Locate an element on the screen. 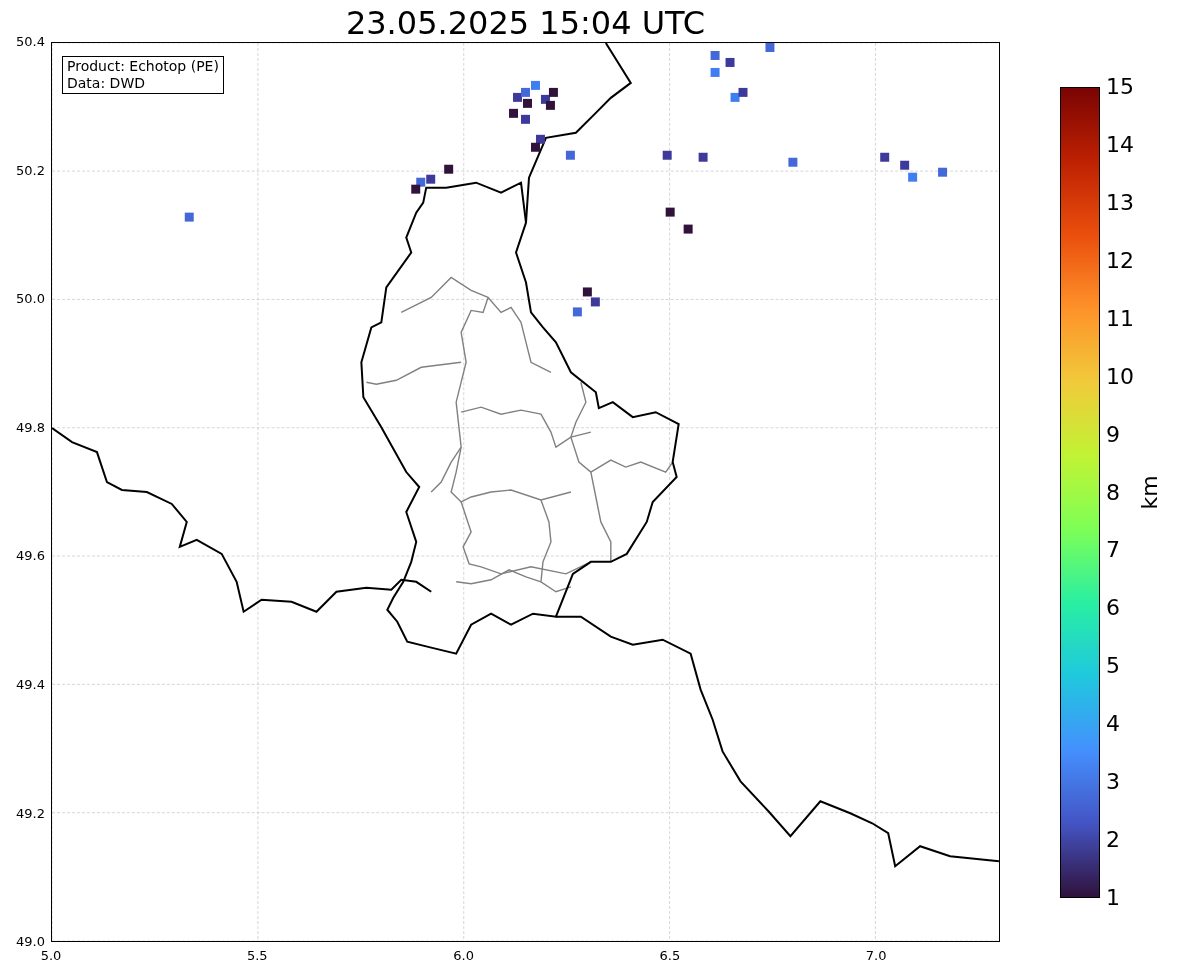  colorbar-tick-label: 3 is located at coordinates (1113, 782).